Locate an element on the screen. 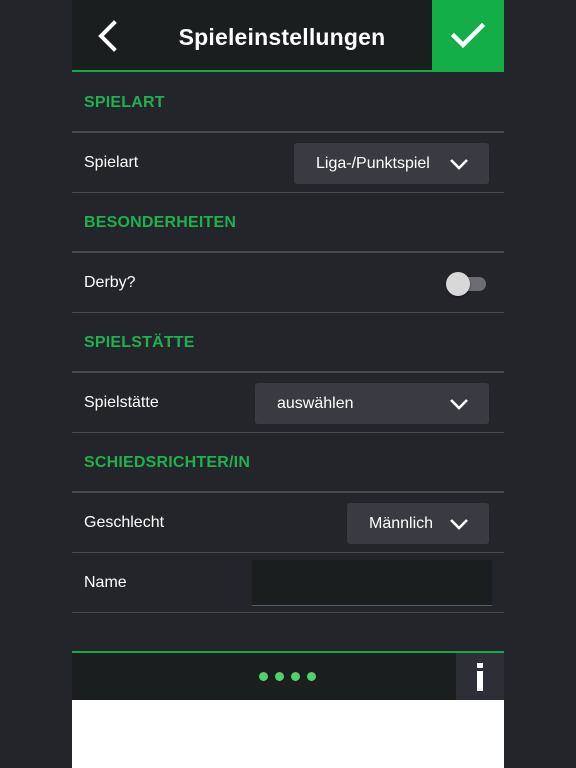 This screenshot has width=576, height=768. header-bar: Spieleinstellungen is located at coordinates (288, 36).